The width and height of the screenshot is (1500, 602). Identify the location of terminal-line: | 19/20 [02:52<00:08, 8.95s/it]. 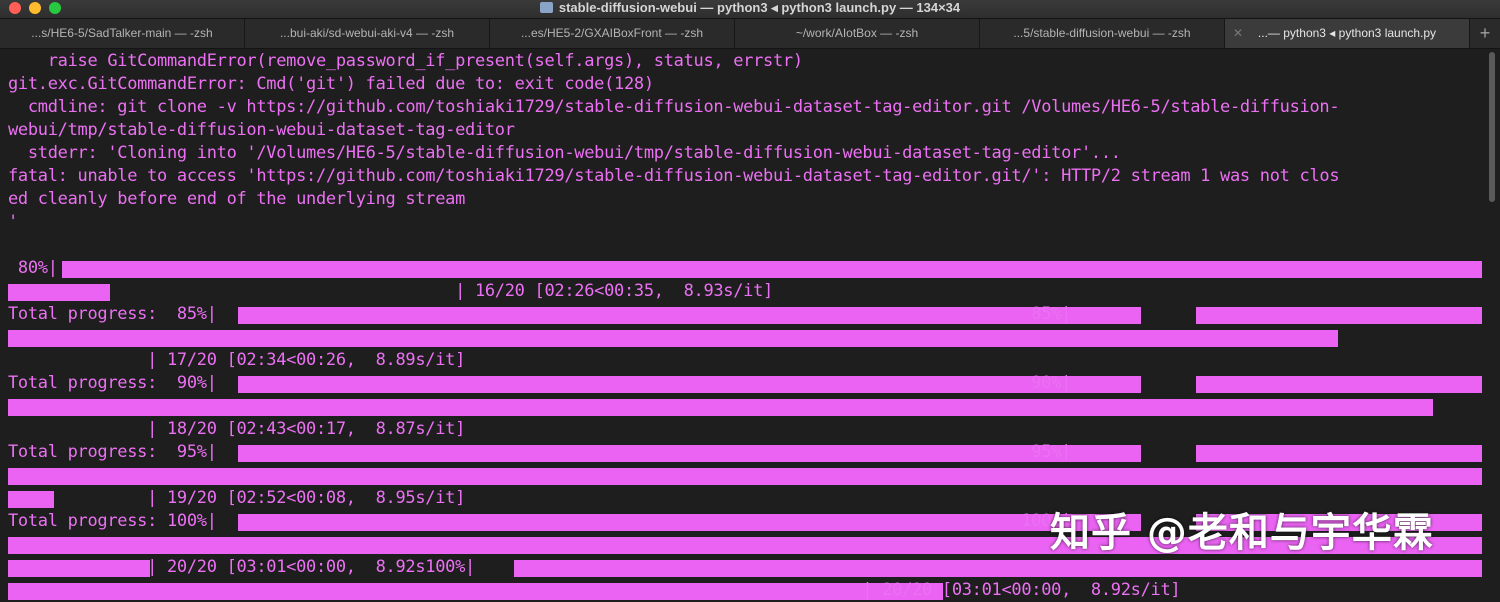
(236, 498).